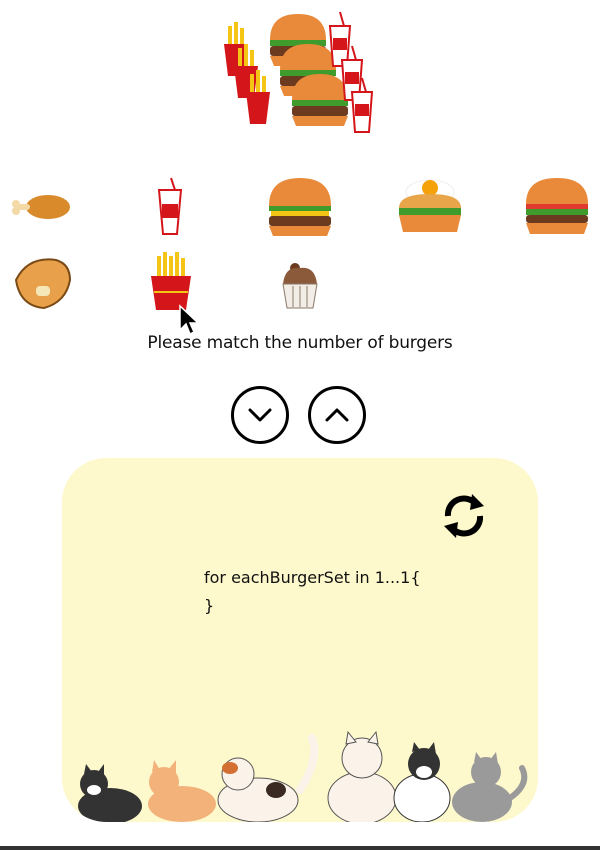 Image resolution: width=600 pixels, height=850 pixels. Describe the element at coordinates (189, 320) in the screenshot. I see `mouse-cursor-icon` at that location.